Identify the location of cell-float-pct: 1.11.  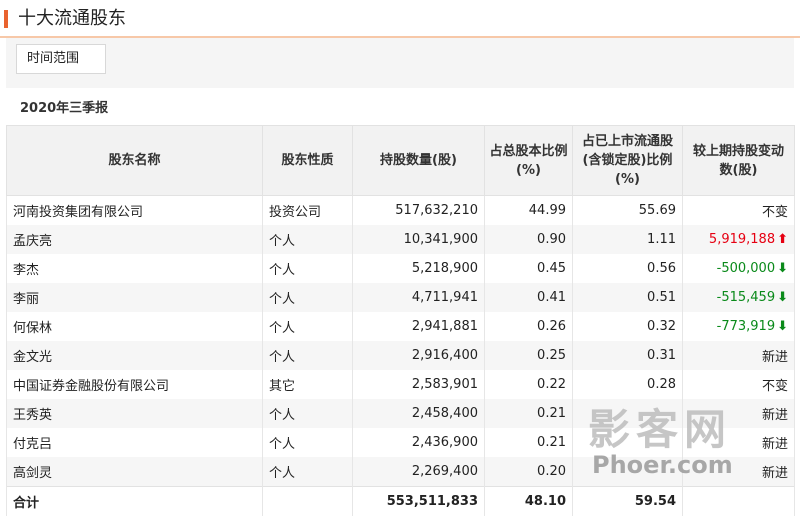
(627, 239).